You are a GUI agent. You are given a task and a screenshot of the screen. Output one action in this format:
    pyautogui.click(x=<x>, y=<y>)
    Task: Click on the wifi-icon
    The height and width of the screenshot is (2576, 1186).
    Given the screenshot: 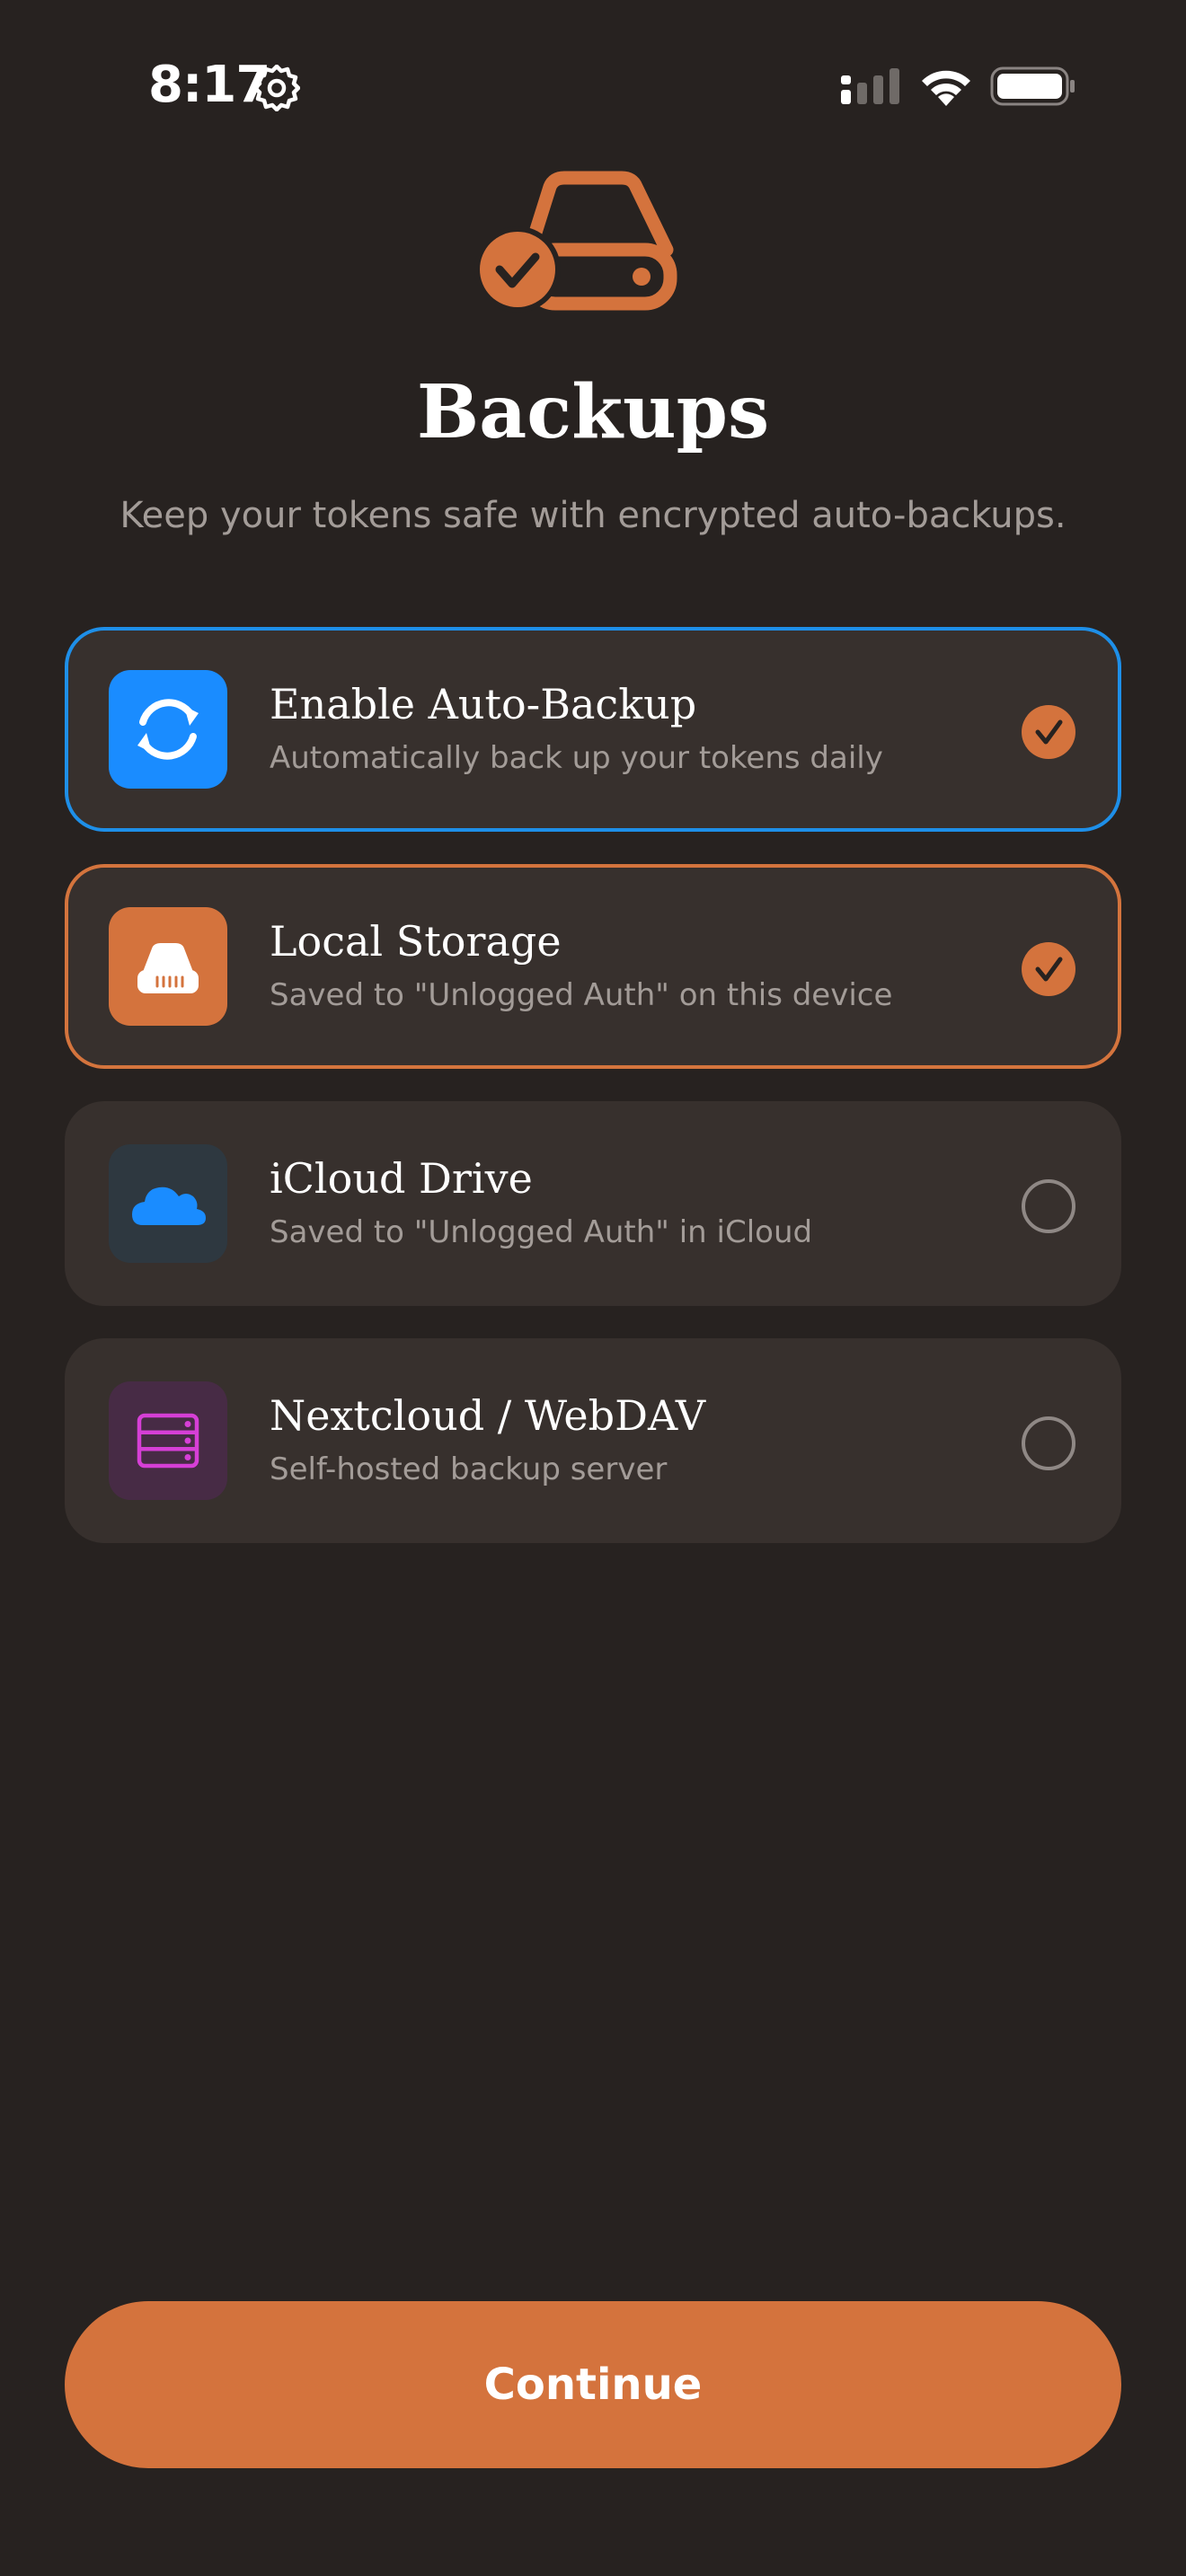 What is the action you would take?
    pyautogui.click(x=946, y=88)
    